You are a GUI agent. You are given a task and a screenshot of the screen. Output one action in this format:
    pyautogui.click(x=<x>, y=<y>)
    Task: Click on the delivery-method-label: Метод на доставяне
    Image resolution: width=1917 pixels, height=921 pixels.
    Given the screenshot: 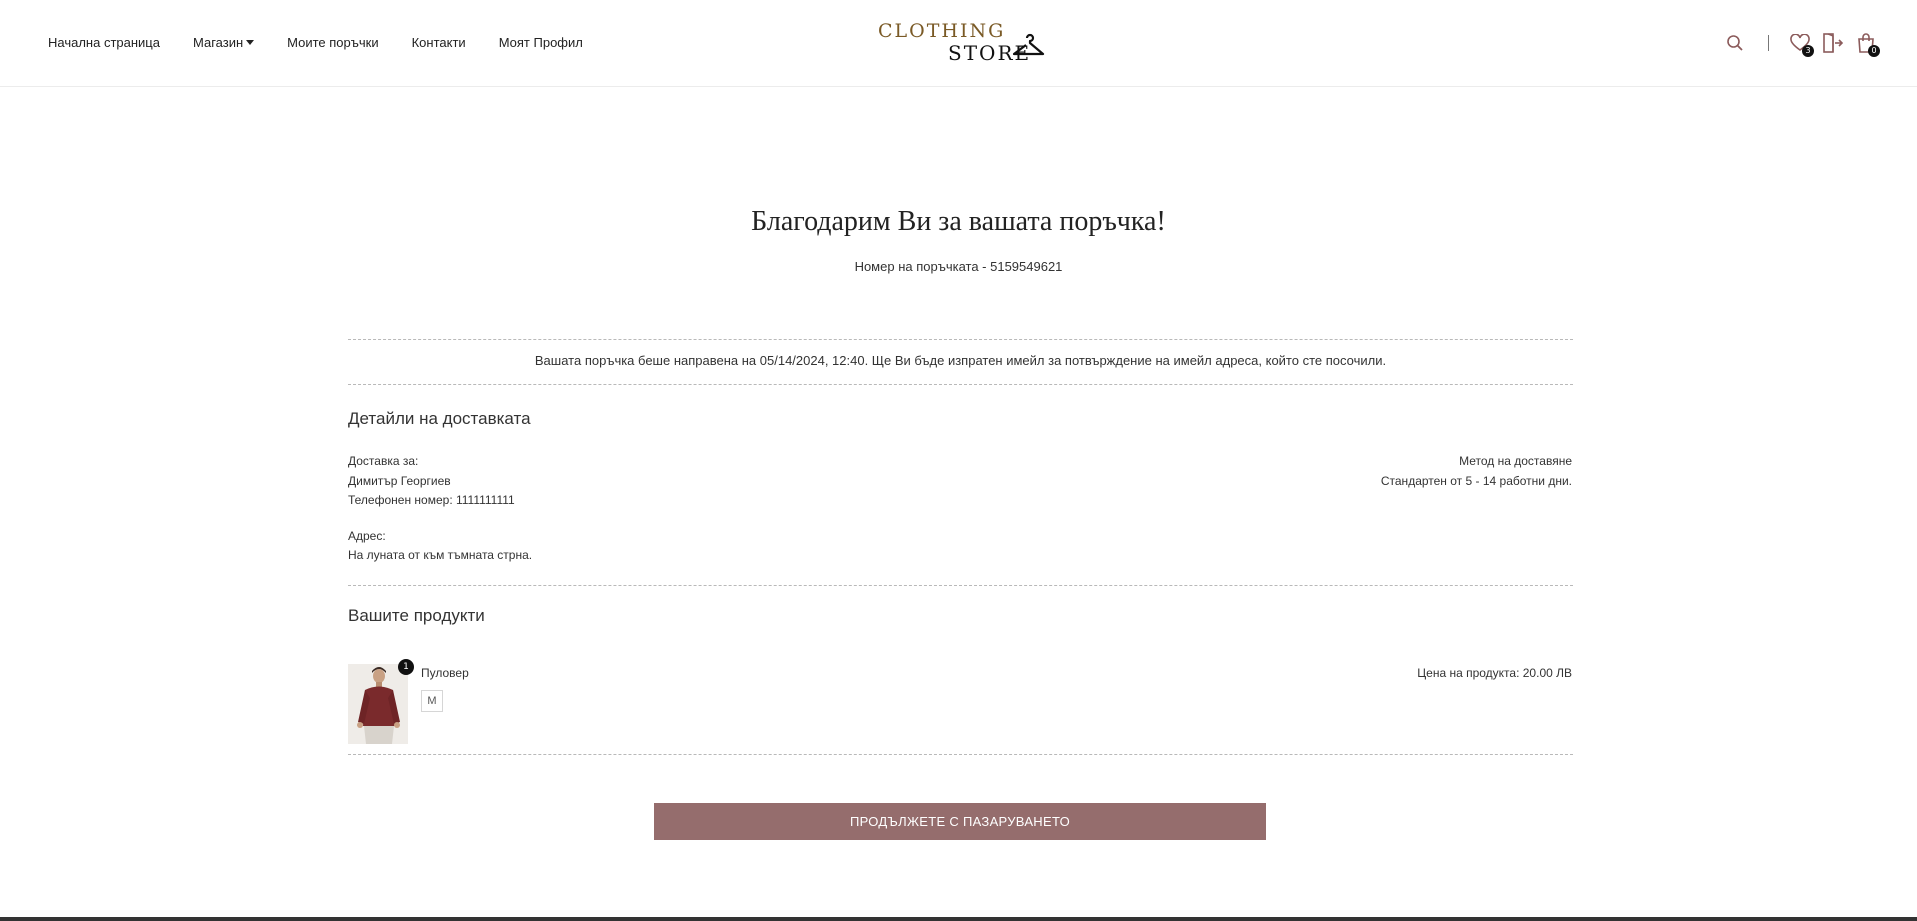 What is the action you would take?
    pyautogui.click(x=1515, y=461)
    